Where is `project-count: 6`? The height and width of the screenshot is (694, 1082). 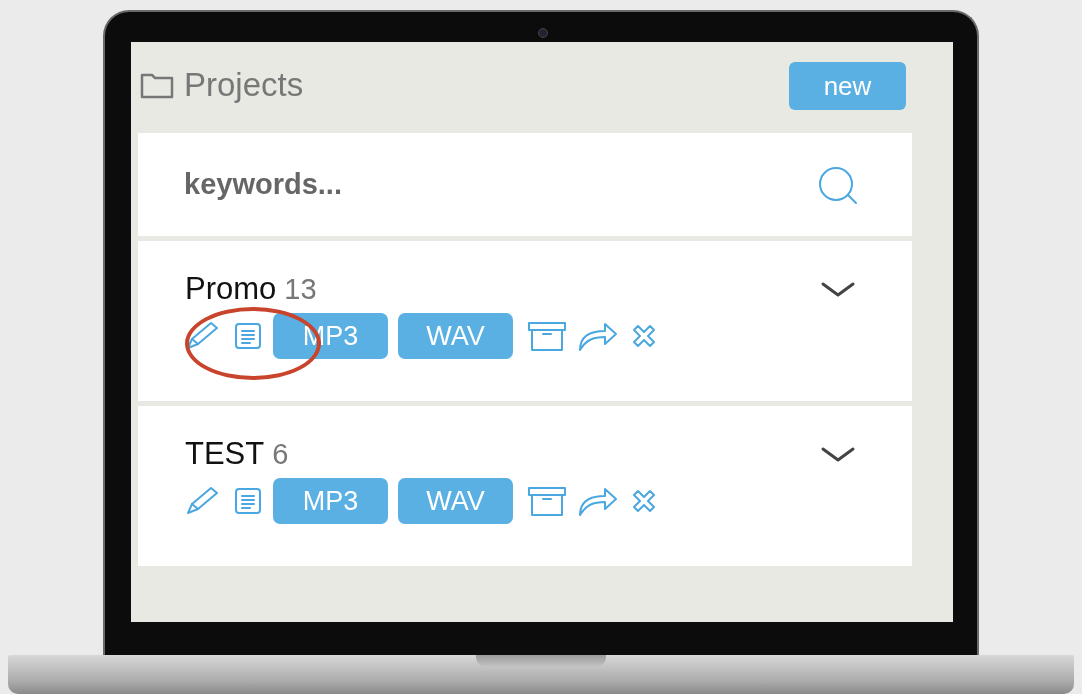
project-count: 6 is located at coordinates (280, 454).